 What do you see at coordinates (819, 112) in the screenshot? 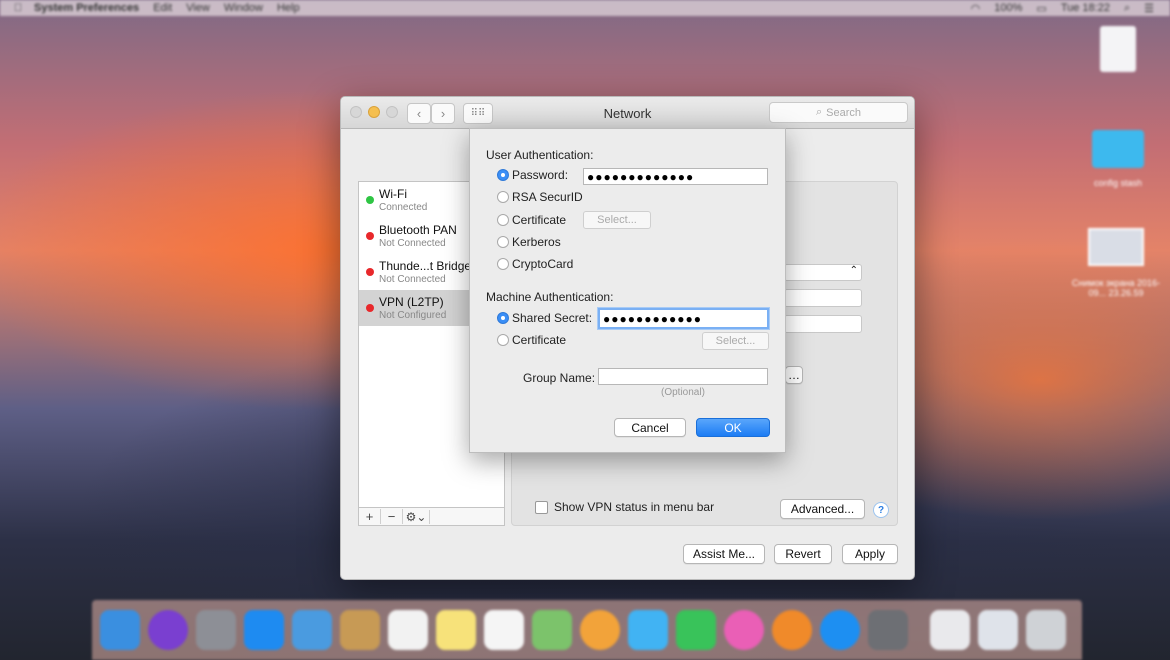
I see `search-icon: ⌕` at bounding box center [819, 112].